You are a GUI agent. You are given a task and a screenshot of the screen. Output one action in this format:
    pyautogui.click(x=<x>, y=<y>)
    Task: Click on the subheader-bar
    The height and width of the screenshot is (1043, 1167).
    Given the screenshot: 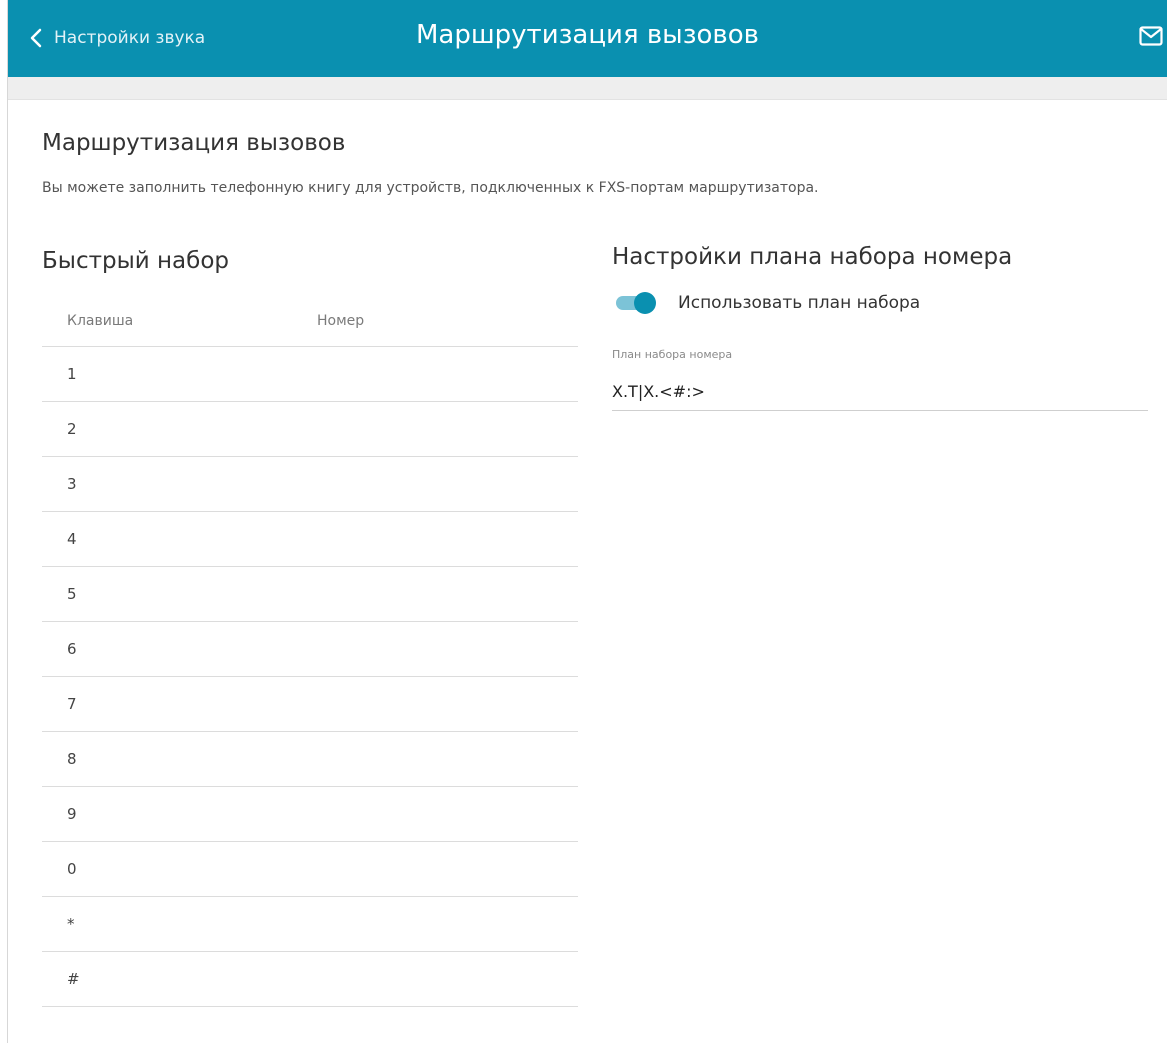 What is the action you would take?
    pyautogui.click(x=587, y=88)
    